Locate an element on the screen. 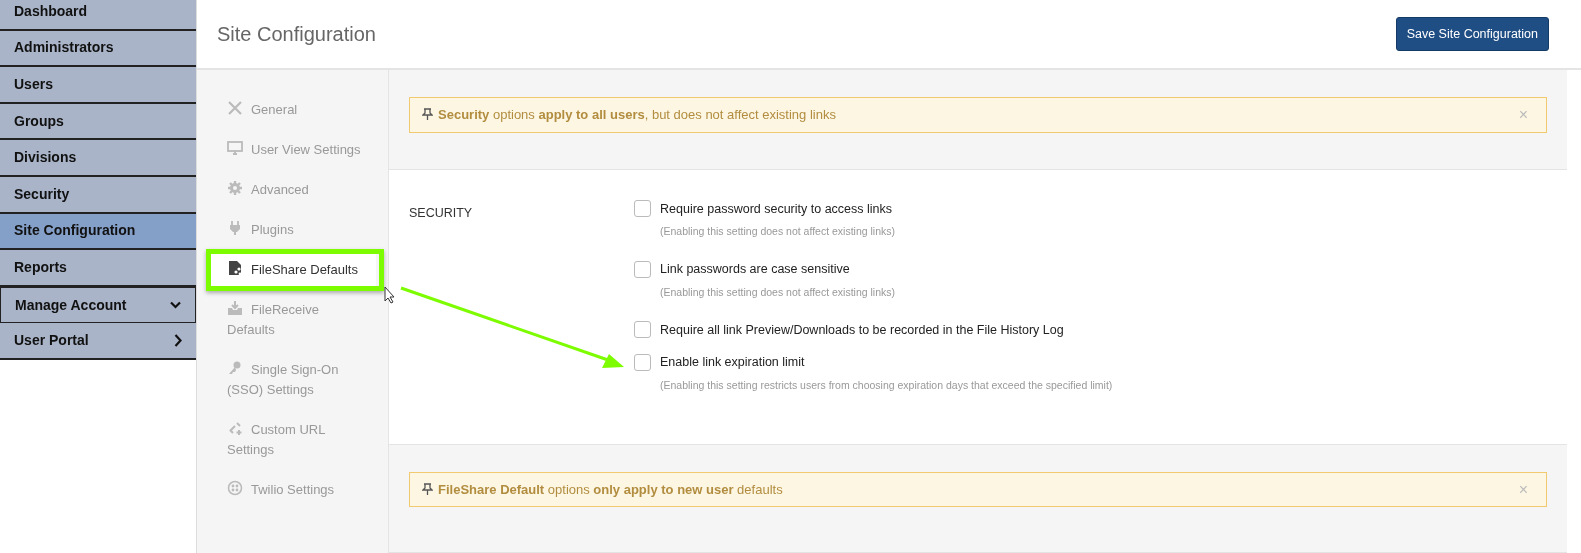 The width and height of the screenshot is (1581, 553). sidebar-item: Dashboard is located at coordinates (98, 15).